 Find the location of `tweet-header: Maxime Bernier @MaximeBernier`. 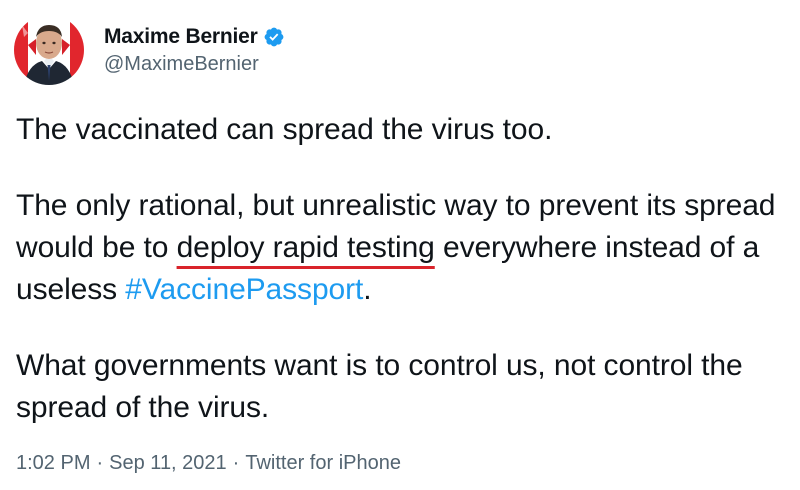

tweet-header: Maxime Bernier @MaximeBernier is located at coordinates (149, 50).